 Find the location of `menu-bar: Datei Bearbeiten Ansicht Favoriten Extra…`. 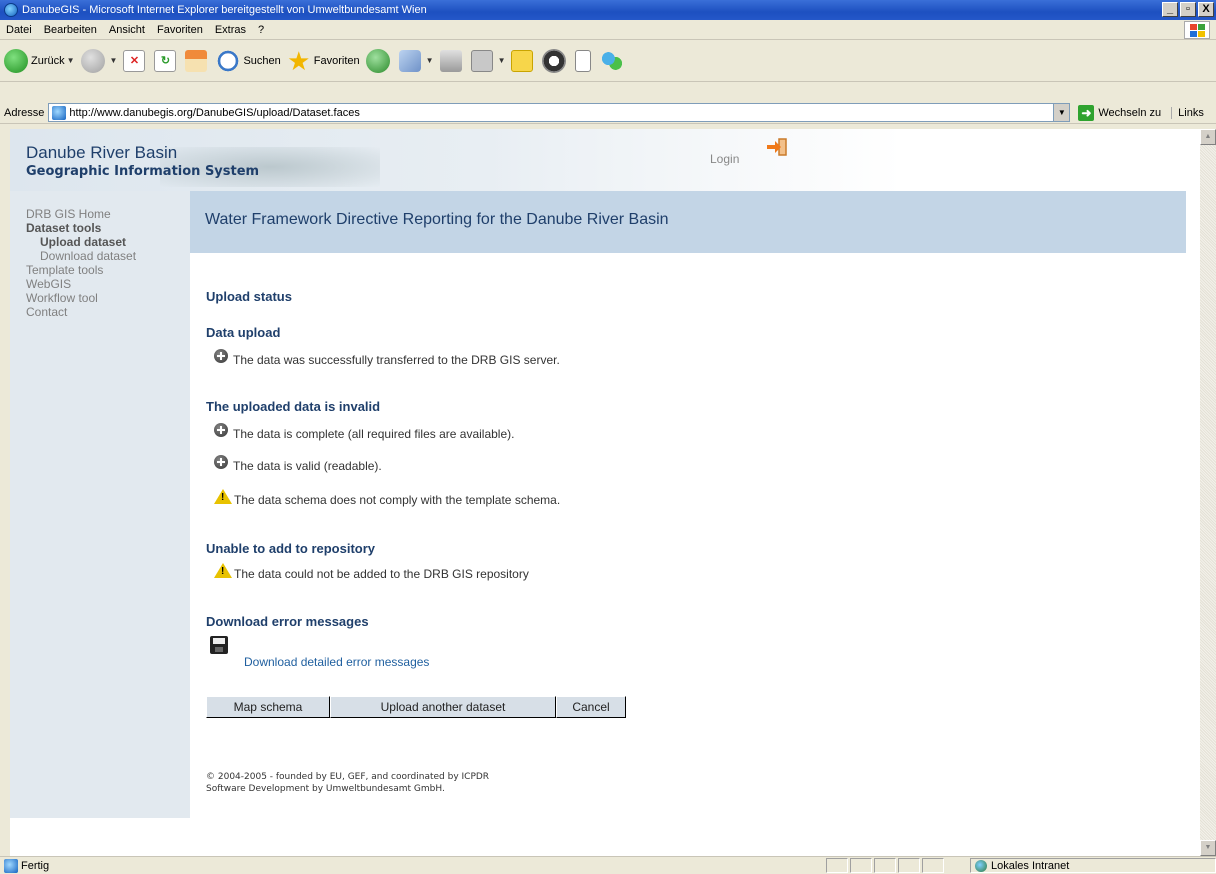

menu-bar: Datei Bearbeiten Ansicht Favoriten Extra… is located at coordinates (608, 30).